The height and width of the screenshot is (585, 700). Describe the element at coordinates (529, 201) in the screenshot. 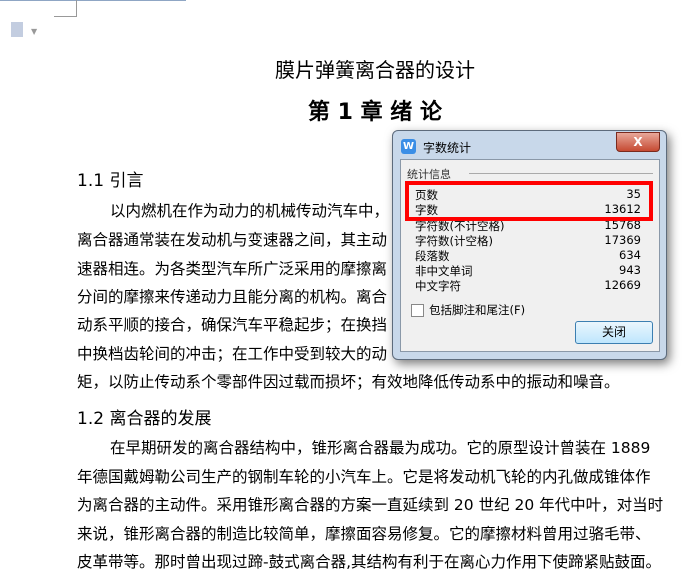

I see `highlight-box` at that location.